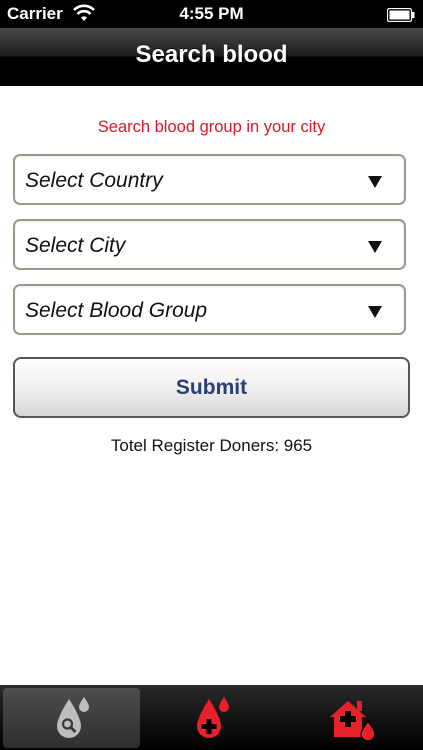 The height and width of the screenshot is (750, 423). What do you see at coordinates (209, 179) in the screenshot?
I see `country-select: Select Country` at bounding box center [209, 179].